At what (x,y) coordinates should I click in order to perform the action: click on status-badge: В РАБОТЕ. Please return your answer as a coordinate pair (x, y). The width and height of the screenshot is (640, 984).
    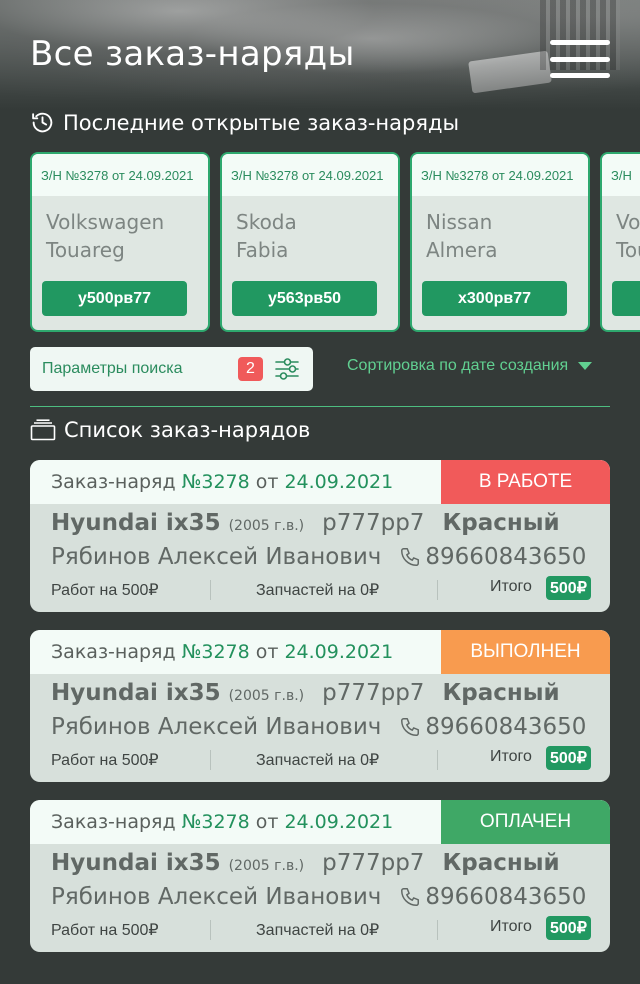
    Looking at the image, I should click on (525, 482).